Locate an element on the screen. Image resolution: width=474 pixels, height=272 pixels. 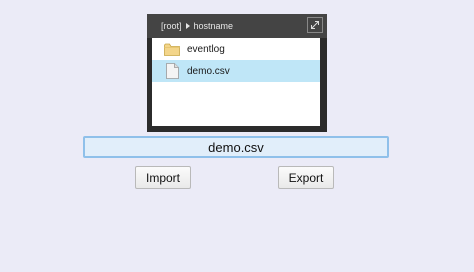
list-item-demo-csv: demo.csv is located at coordinates (236, 71).